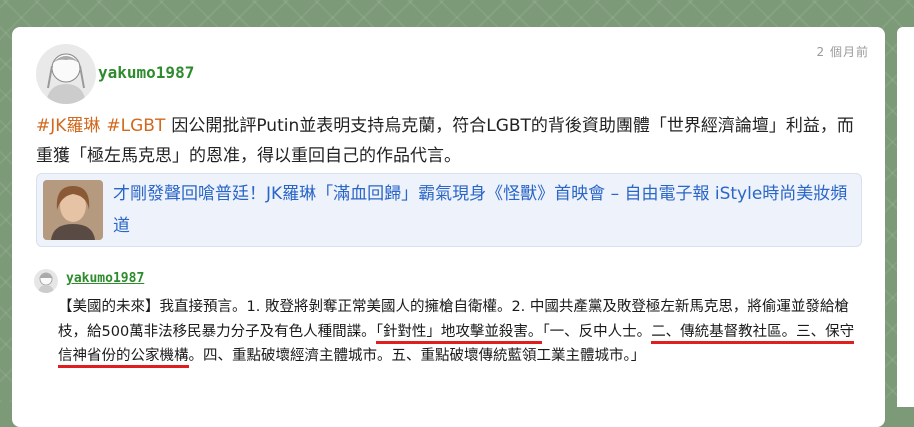 This screenshot has height=427, width=914. What do you see at coordinates (459, 333) in the screenshot?
I see `underlined-phrase: 「針對性」地攻擊並殺害。` at bounding box center [459, 333].